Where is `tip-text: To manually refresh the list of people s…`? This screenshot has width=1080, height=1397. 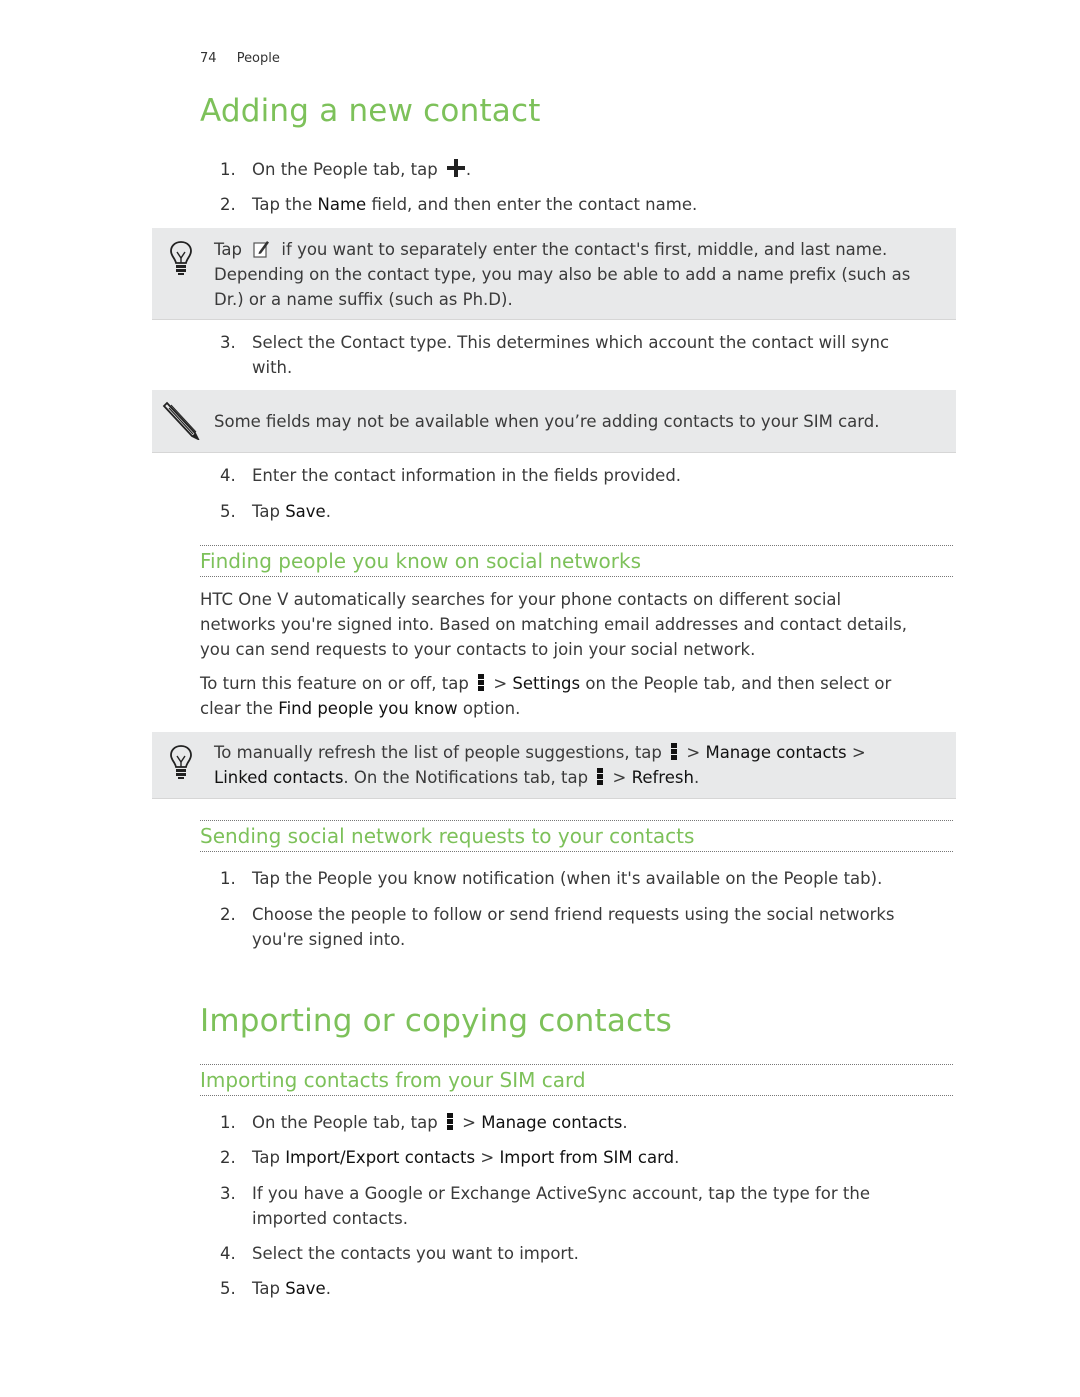 tip-text: To manually refresh the list of people s… is located at coordinates (581, 765).